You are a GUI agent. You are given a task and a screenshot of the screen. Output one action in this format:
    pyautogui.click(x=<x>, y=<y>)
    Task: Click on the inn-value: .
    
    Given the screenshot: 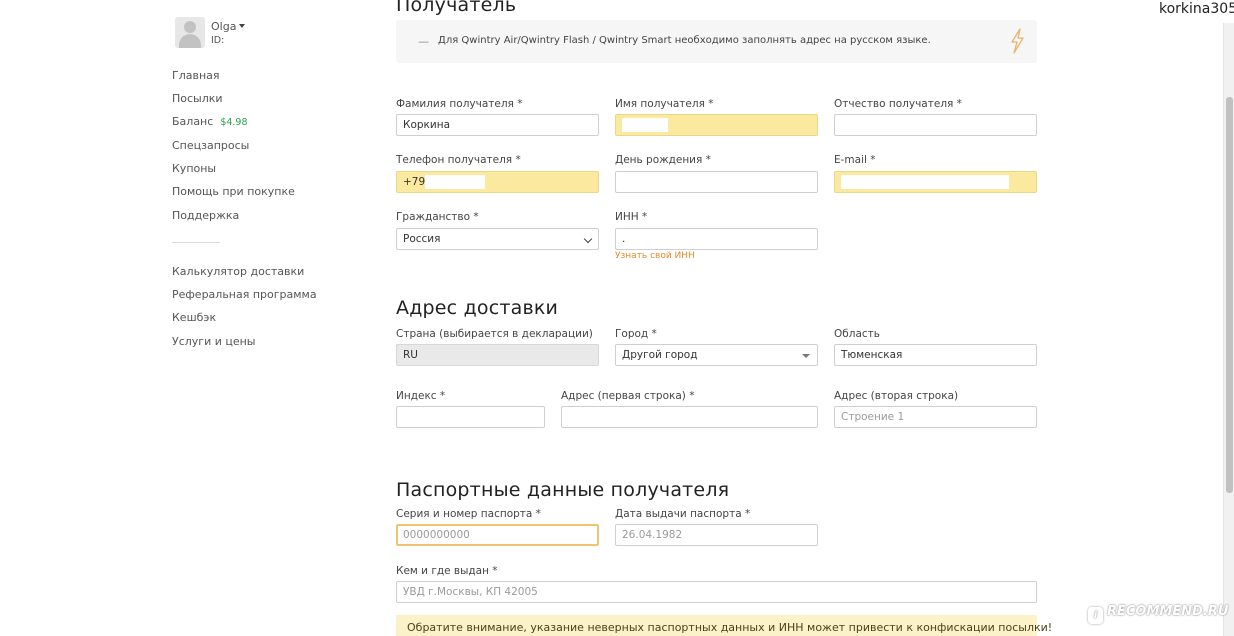 What is the action you would take?
    pyautogui.click(x=624, y=239)
    